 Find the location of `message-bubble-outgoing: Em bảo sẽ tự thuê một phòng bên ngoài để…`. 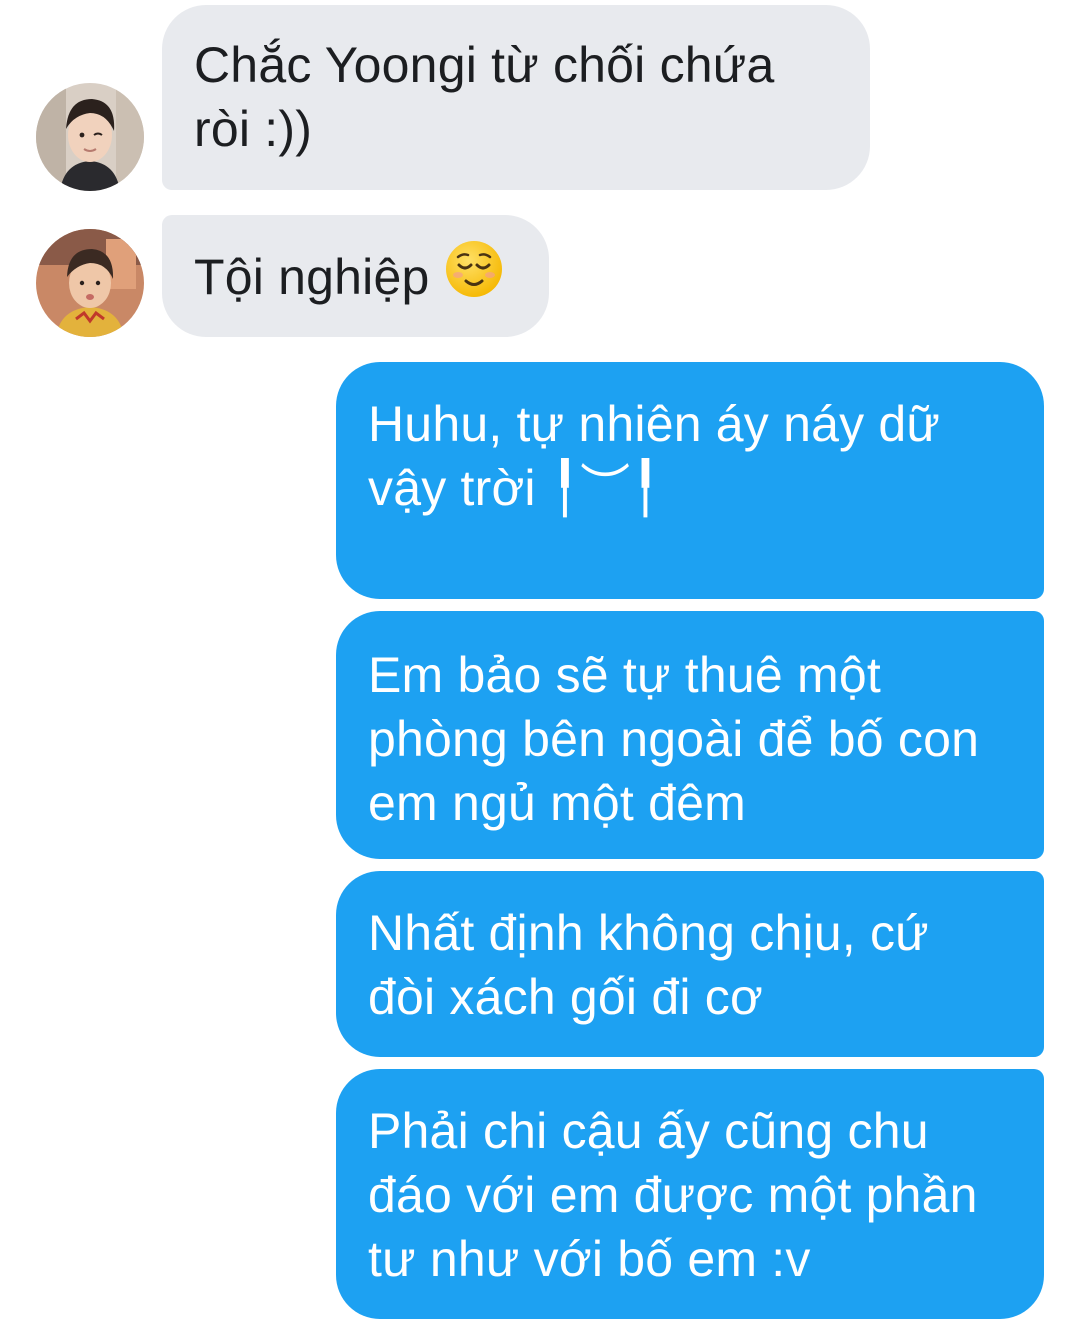

message-bubble-outgoing: Em bảo sẽ tự thuê một phòng bên ngoài để… is located at coordinates (690, 735).